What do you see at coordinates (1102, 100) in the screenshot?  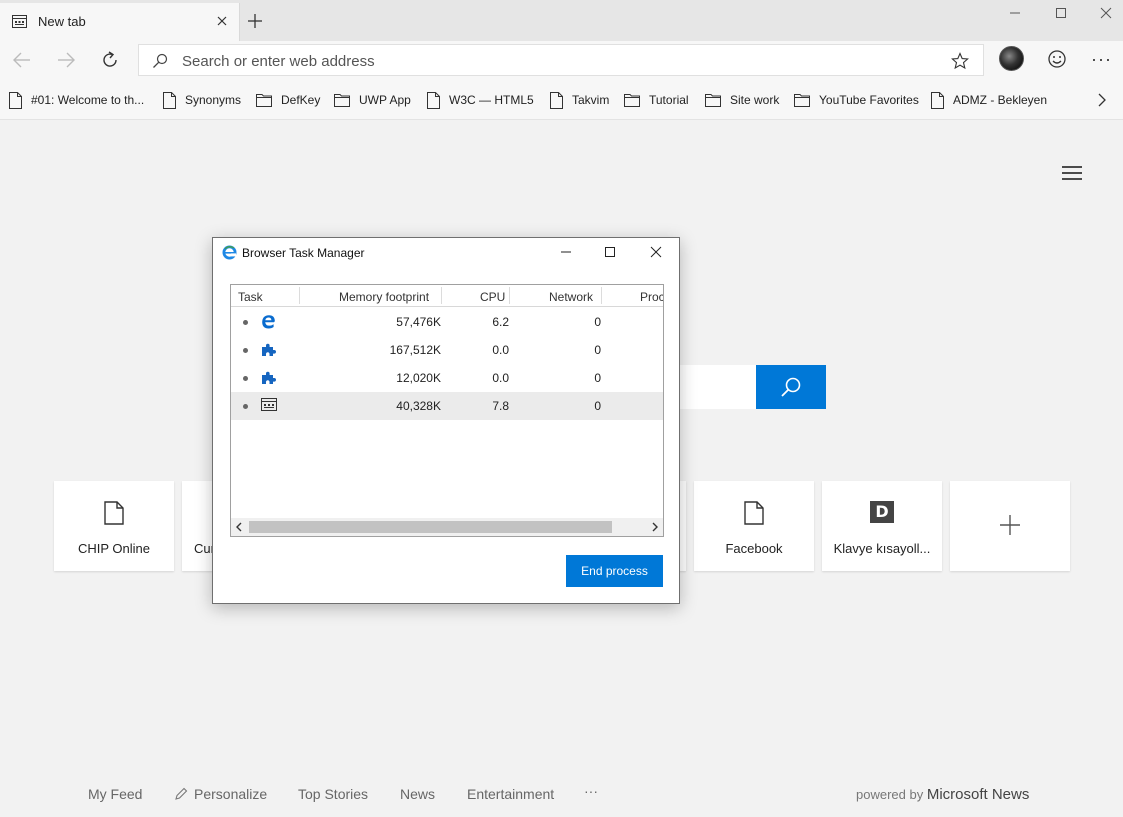 I see `chevron-right-icon` at bounding box center [1102, 100].